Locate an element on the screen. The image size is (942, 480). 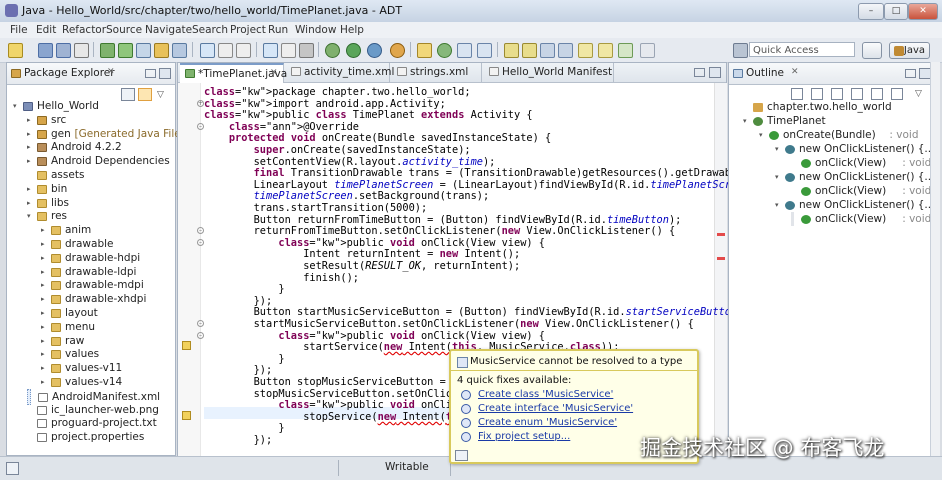
skip-breakpoints-icon is located at coordinates (270, 50).